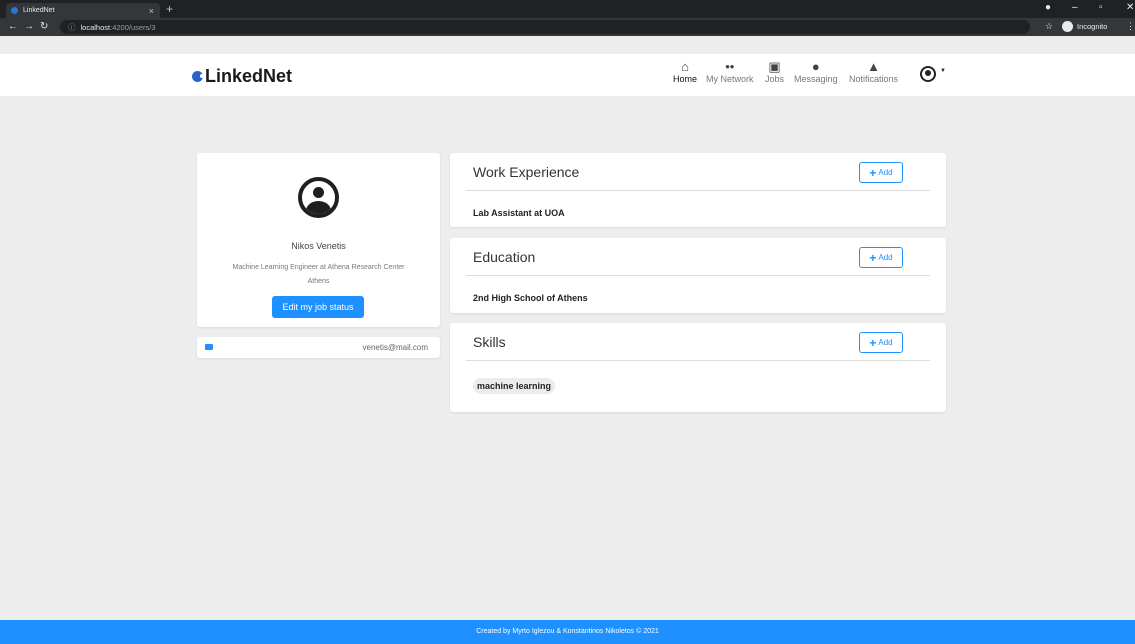 The image size is (1135, 644). I want to click on home-icon: ⌂, so click(685, 66).